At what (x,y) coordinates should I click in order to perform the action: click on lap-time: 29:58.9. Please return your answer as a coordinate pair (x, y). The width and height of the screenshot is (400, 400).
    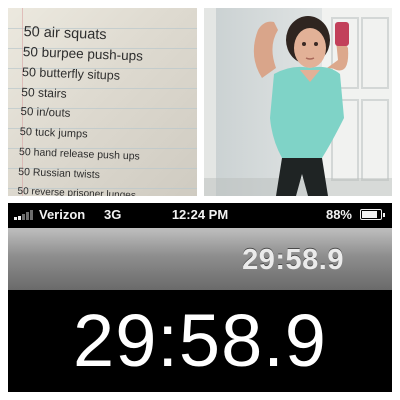
    Looking at the image, I should click on (293, 260).